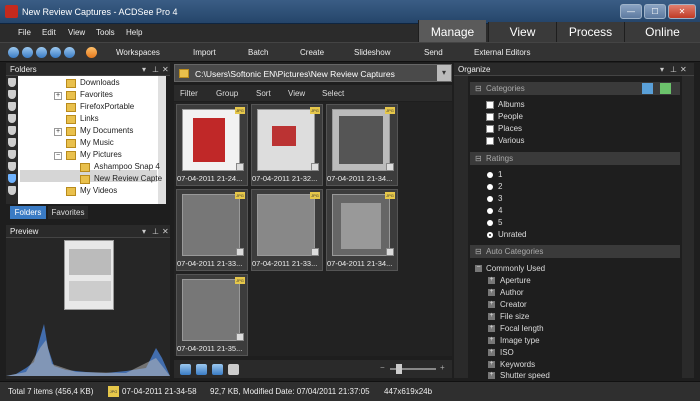  Describe the element at coordinates (522, 32) in the screenshot. I see `tab-view: View` at that location.